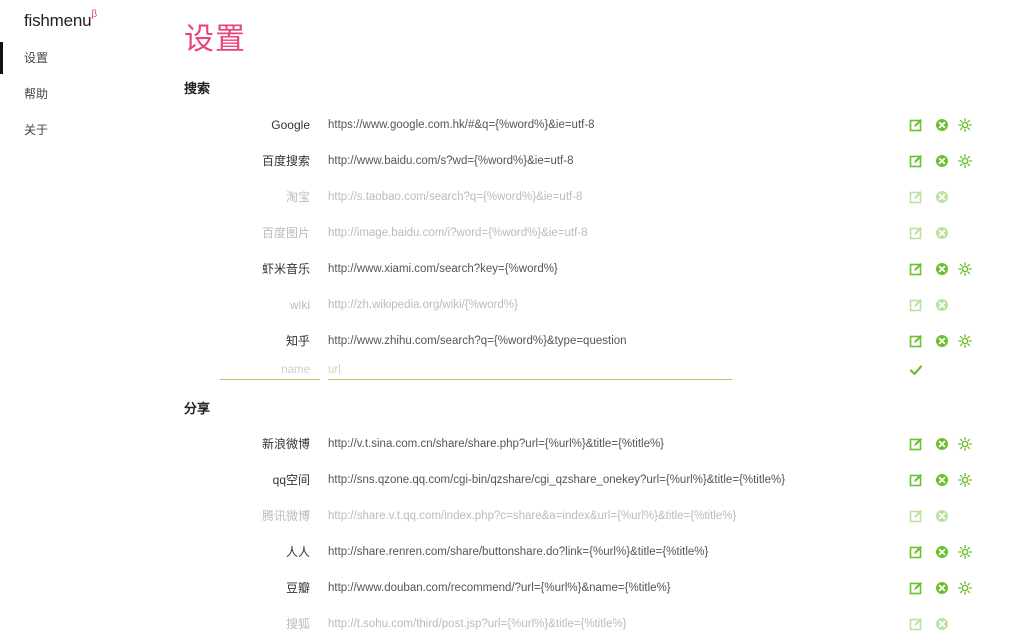  Describe the element at coordinates (36, 94) in the screenshot. I see `sidebar-item-help: 帮助` at that location.